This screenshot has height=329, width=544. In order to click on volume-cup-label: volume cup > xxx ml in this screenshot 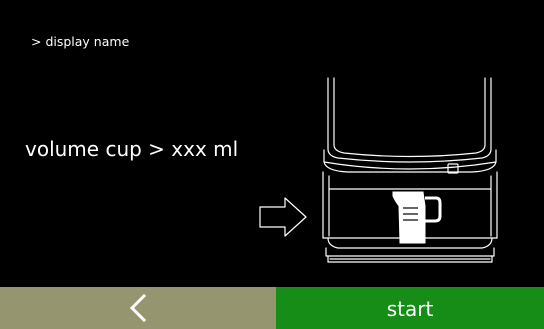, I will do `click(132, 149)`.